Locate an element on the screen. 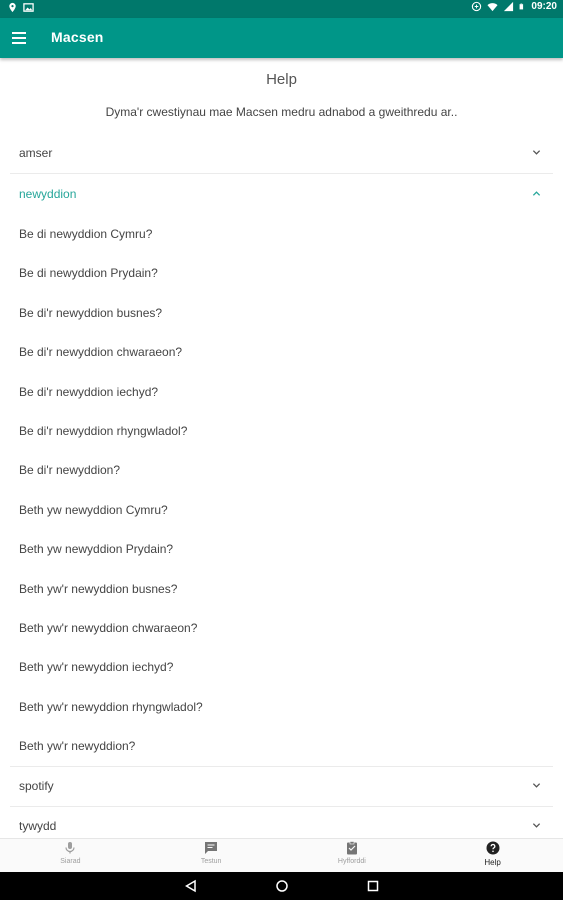 The image size is (563, 900). nav-label: Hyfforddi is located at coordinates (351, 861).